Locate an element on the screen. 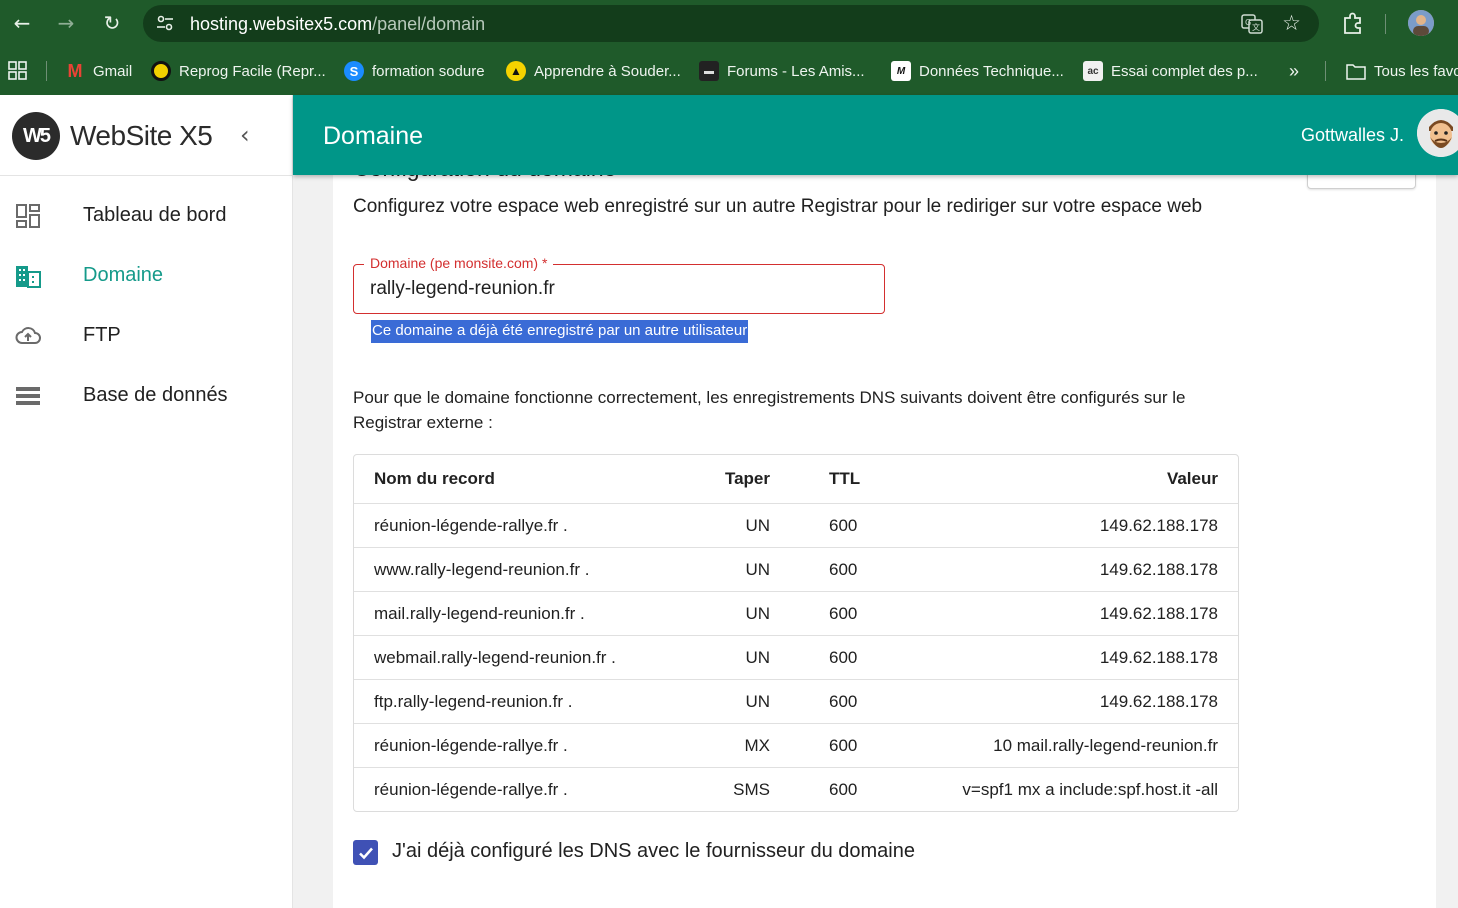 This screenshot has width=1458, height=908. domain-field: Domaine (pe monsite.com) * is located at coordinates (619, 284).